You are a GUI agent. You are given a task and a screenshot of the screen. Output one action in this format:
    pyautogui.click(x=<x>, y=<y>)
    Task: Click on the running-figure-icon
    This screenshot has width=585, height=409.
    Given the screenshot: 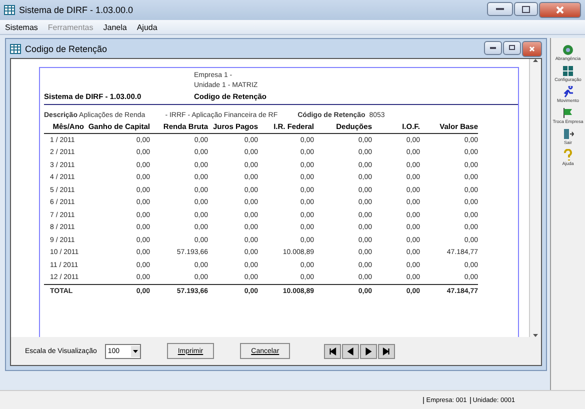 What is the action you would take?
    pyautogui.click(x=568, y=92)
    